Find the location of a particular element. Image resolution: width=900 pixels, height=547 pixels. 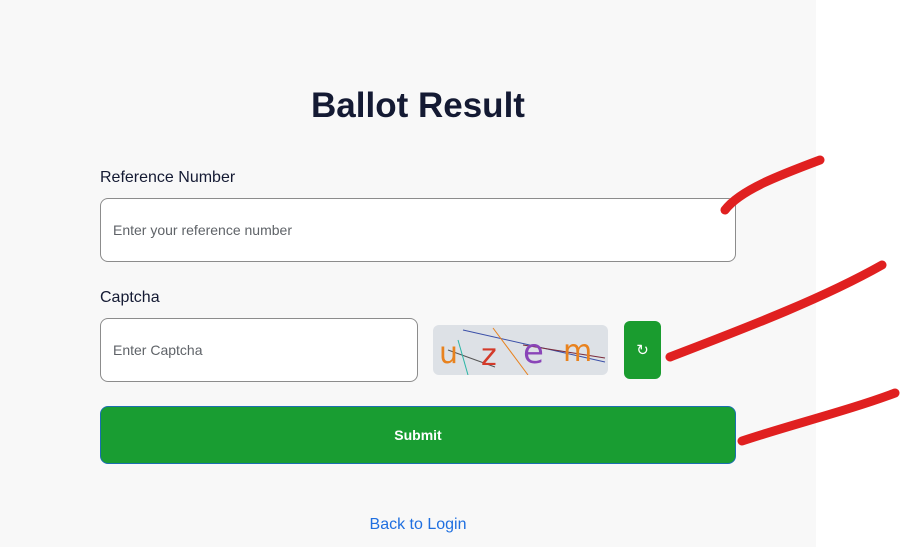

captcha-image: u z e m is located at coordinates (520, 350).